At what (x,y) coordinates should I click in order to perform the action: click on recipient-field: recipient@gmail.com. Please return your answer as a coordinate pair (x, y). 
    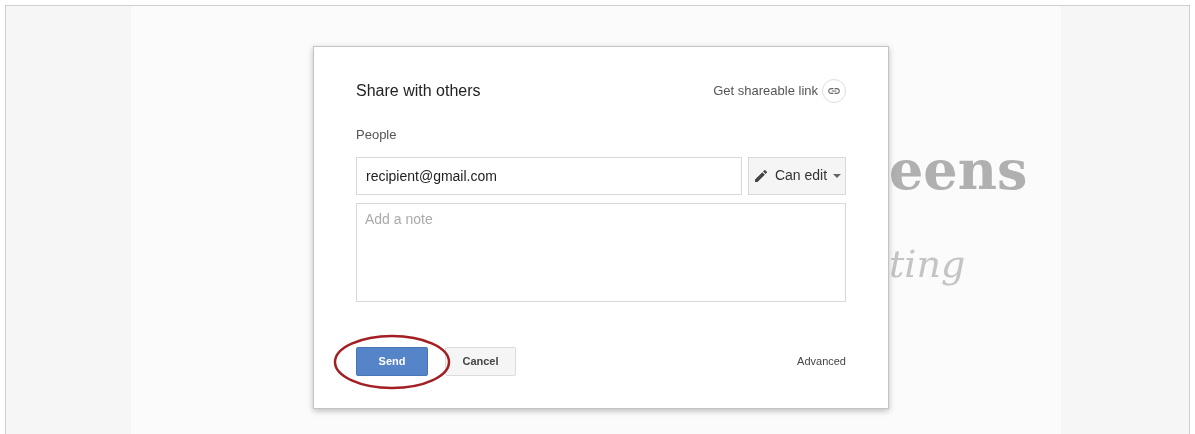
    Looking at the image, I should click on (549, 175).